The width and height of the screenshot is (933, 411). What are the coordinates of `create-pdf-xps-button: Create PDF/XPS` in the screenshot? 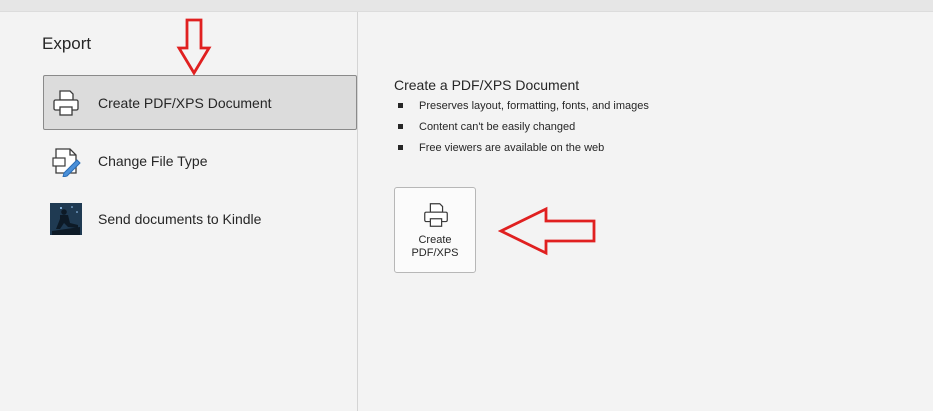 It's located at (435, 230).